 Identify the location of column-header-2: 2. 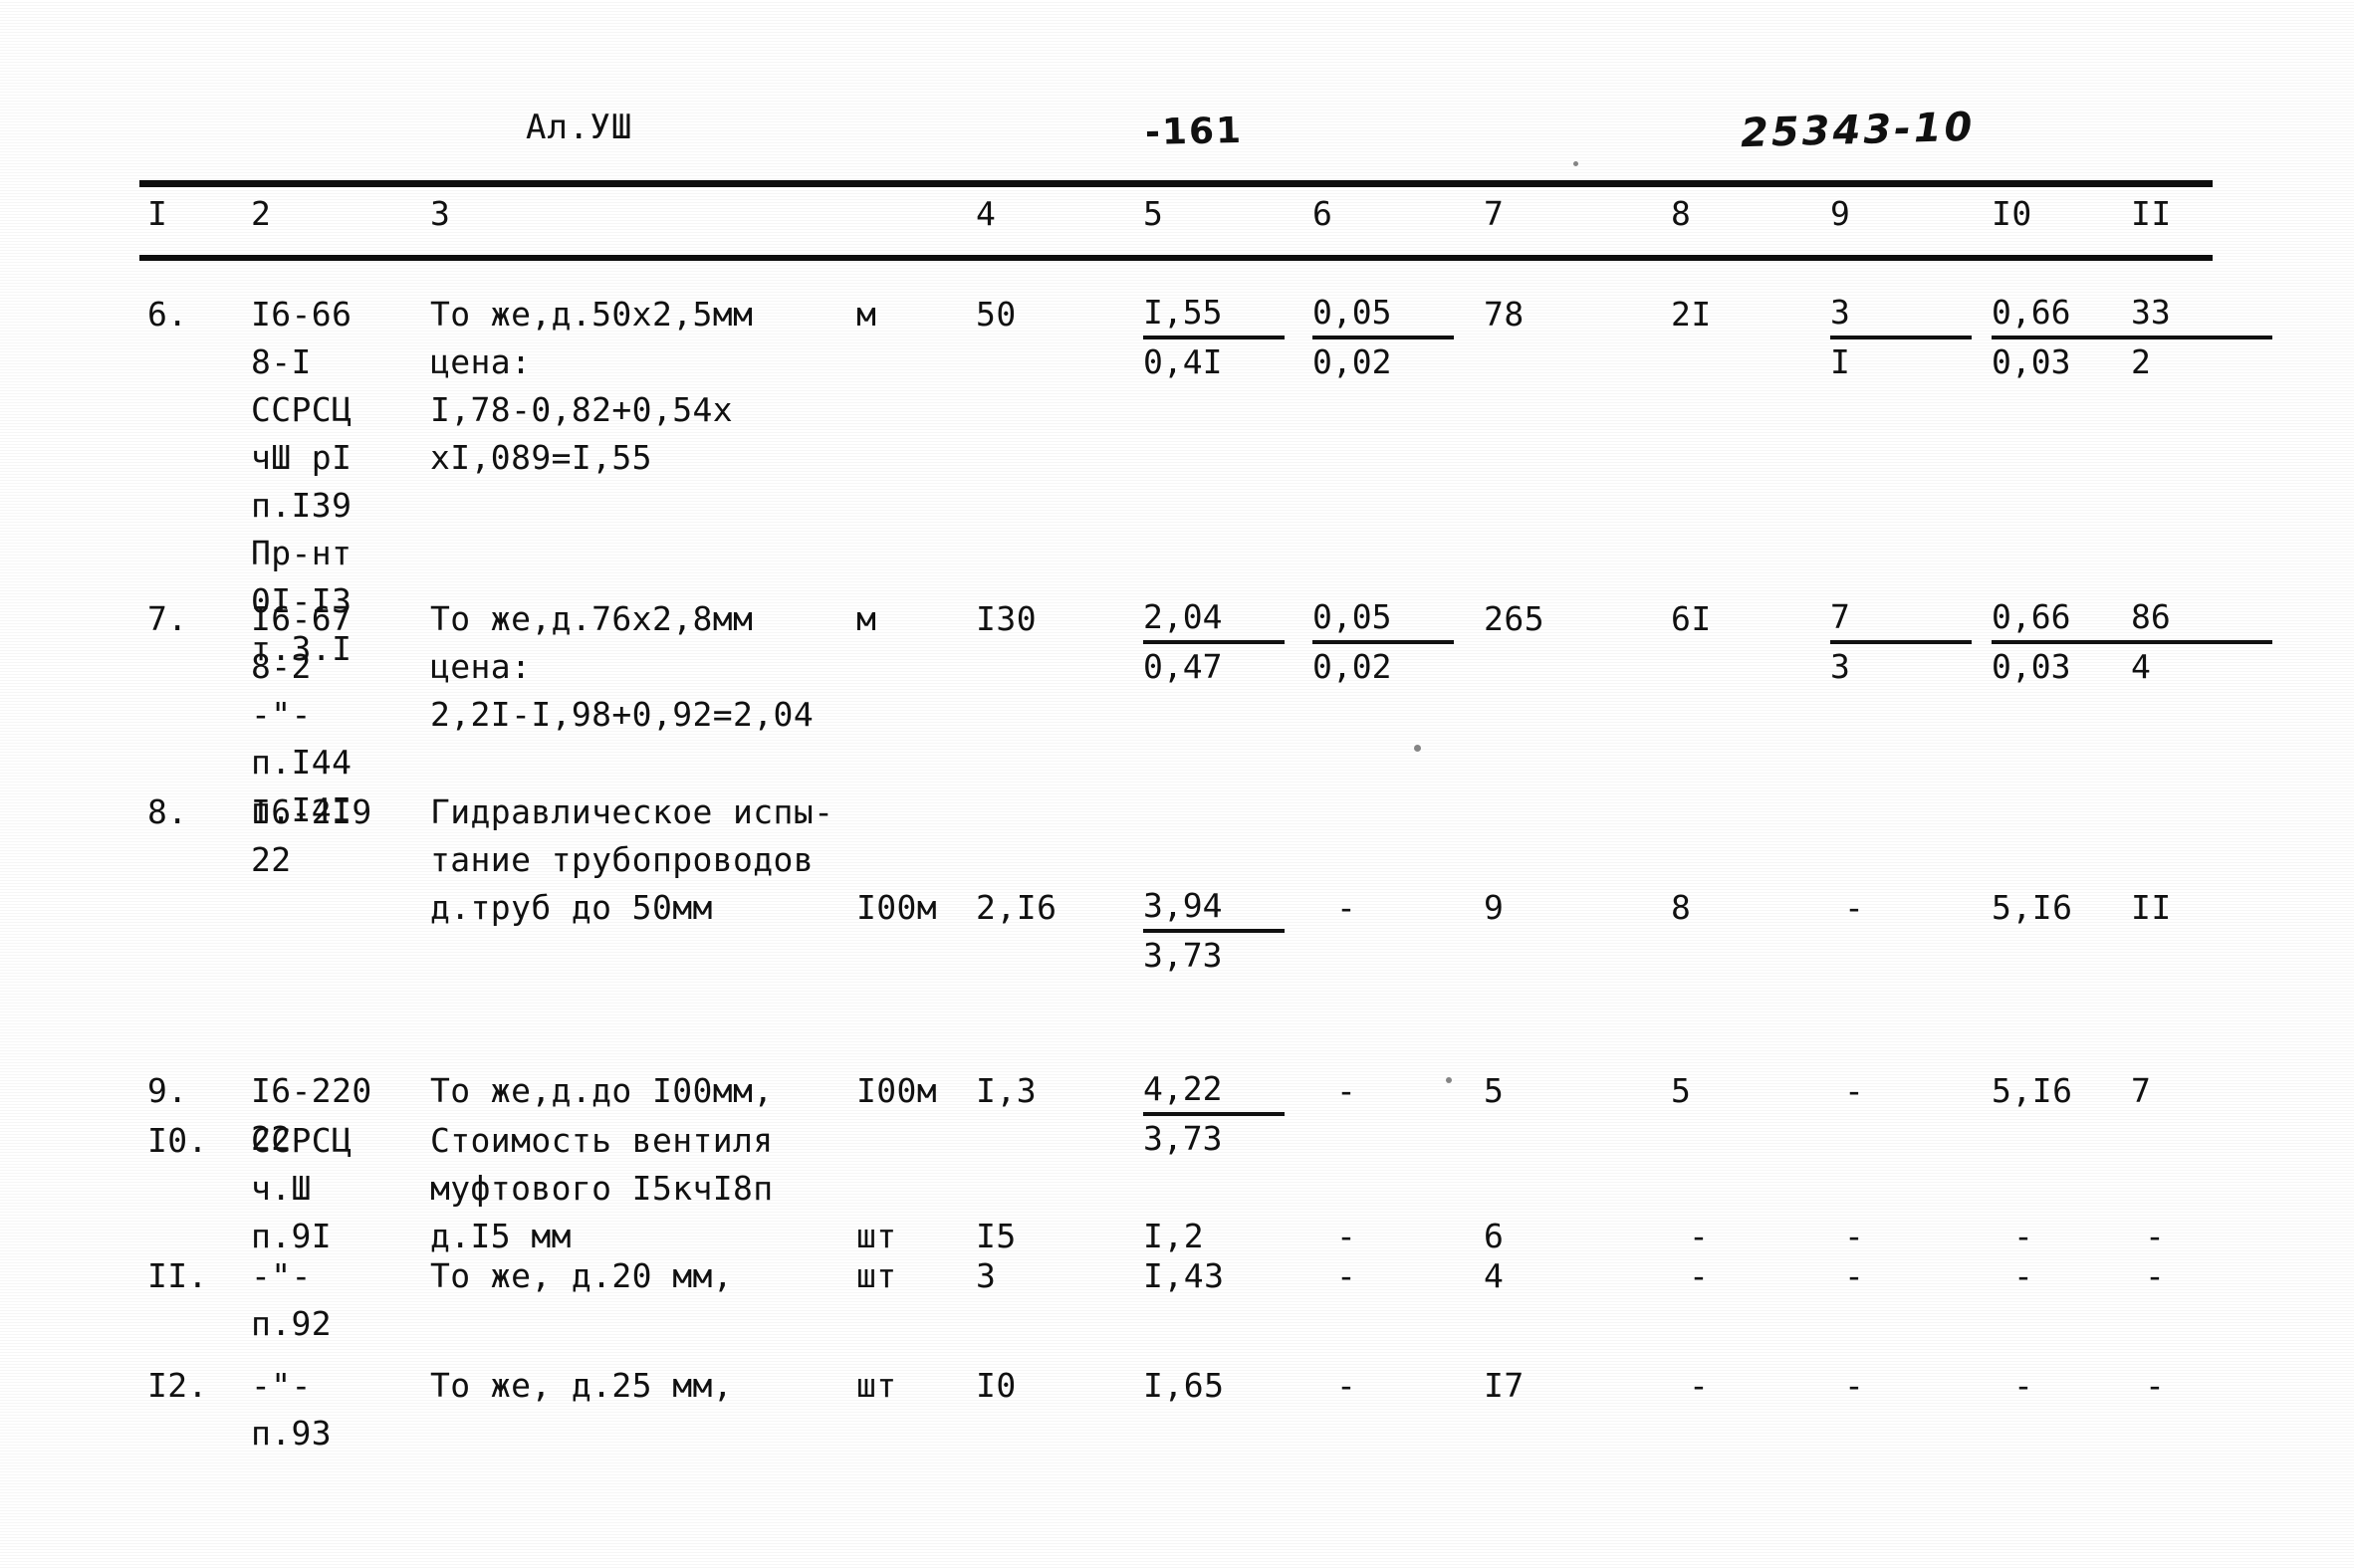
(261, 214).